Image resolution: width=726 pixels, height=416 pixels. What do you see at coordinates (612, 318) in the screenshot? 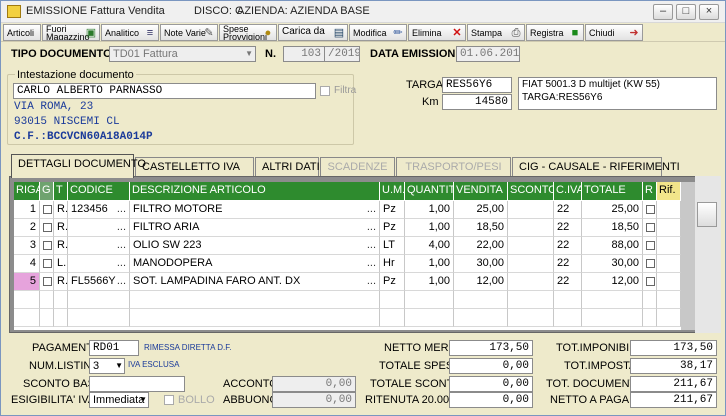
I see `cell-totale` at bounding box center [612, 318].